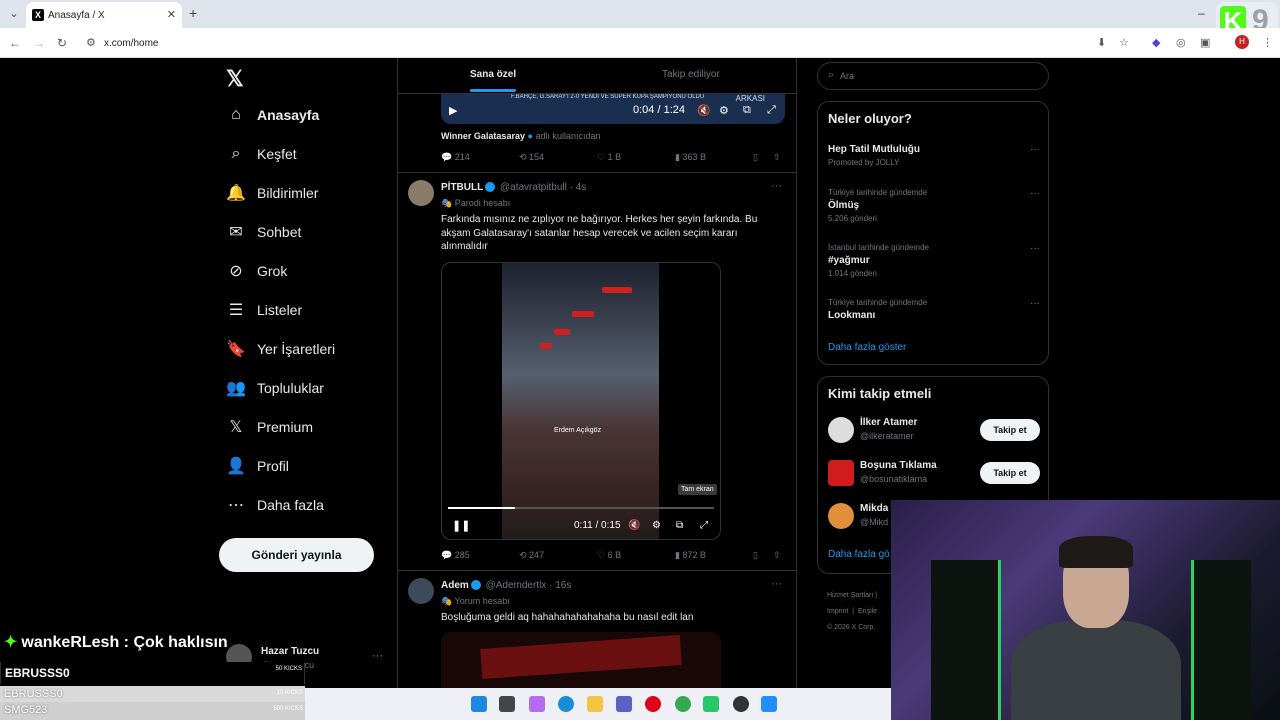 The height and width of the screenshot is (720, 1280). What do you see at coordinates (568, 136) in the screenshot?
I see `quote-suffix: adlı kullanıcıdan` at bounding box center [568, 136].